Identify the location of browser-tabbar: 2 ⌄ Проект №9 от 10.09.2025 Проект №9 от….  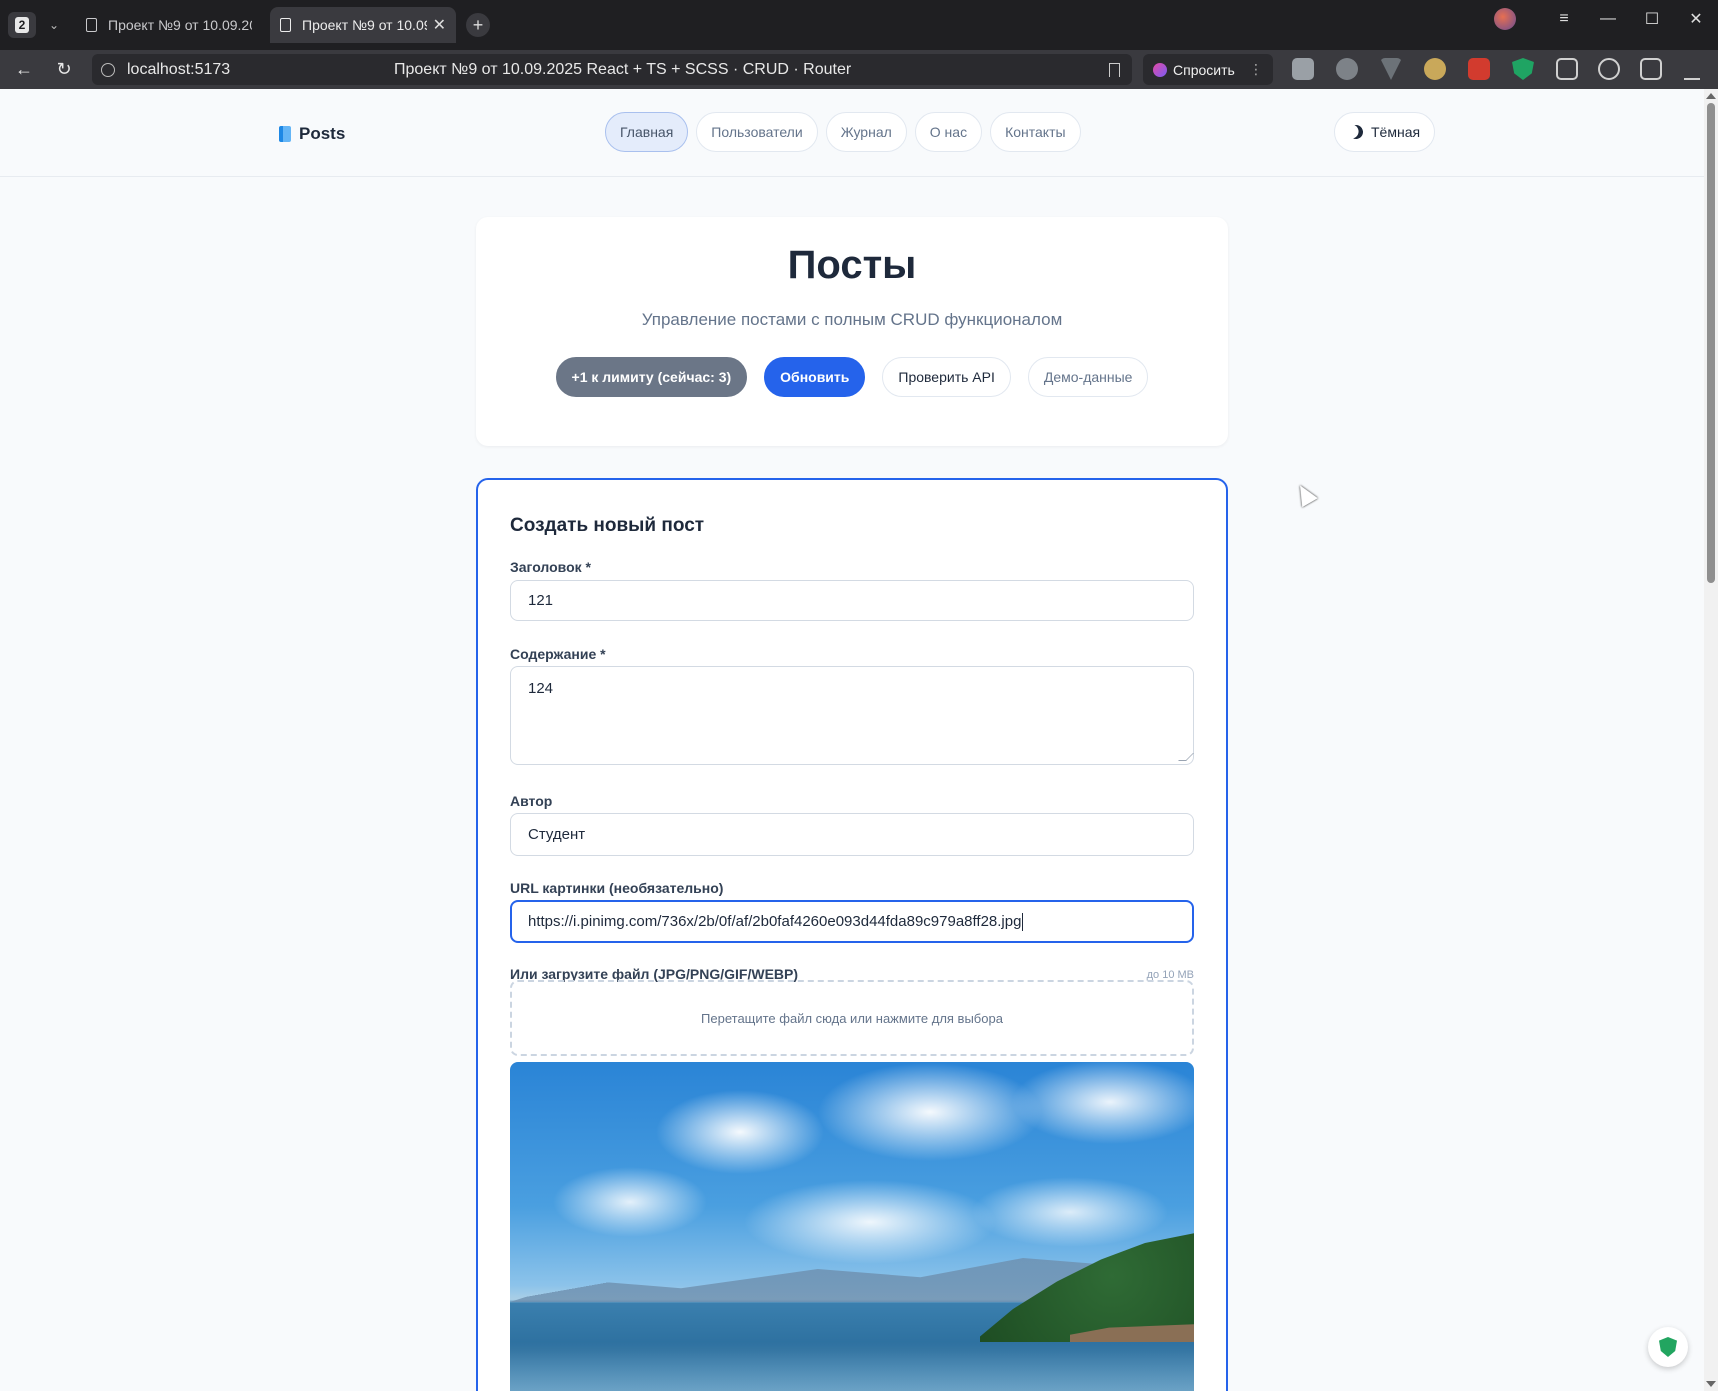
(859, 25).